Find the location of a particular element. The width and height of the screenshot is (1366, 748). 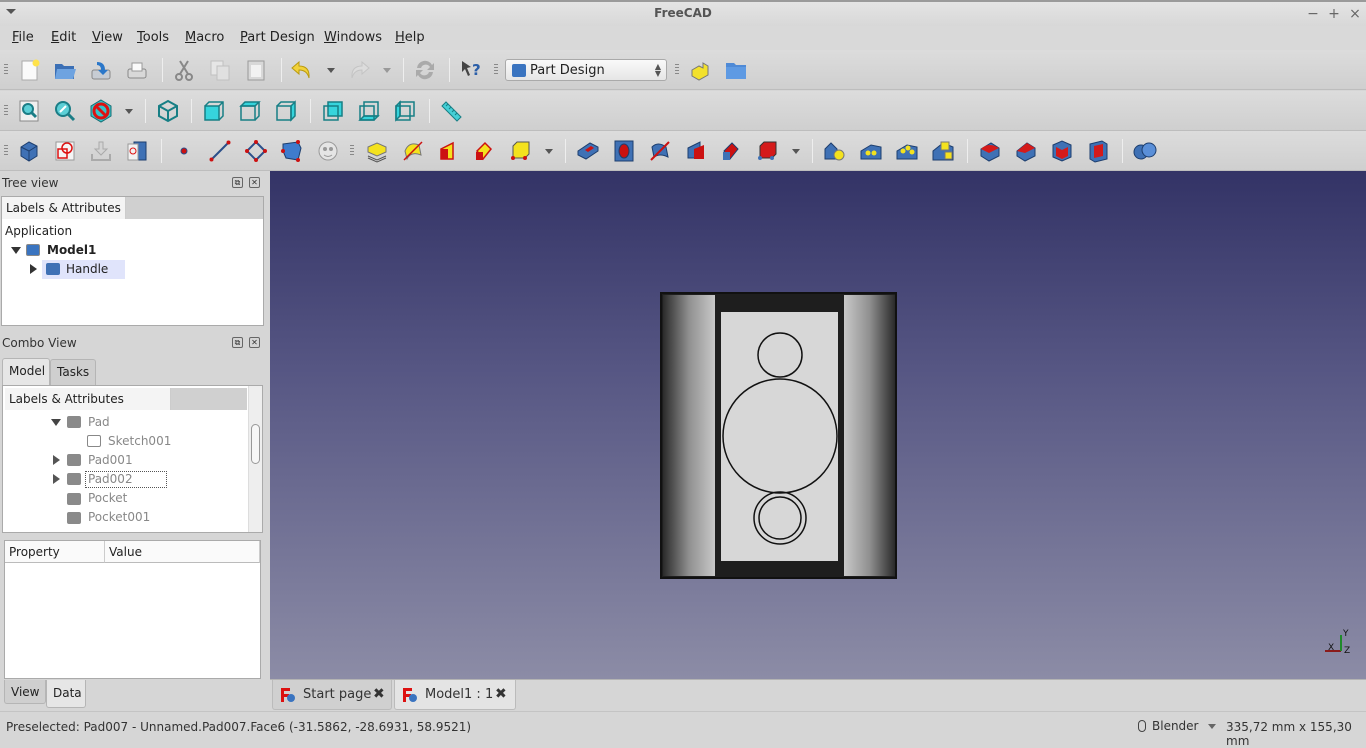

datum-point-icon is located at coordinates (184, 151).